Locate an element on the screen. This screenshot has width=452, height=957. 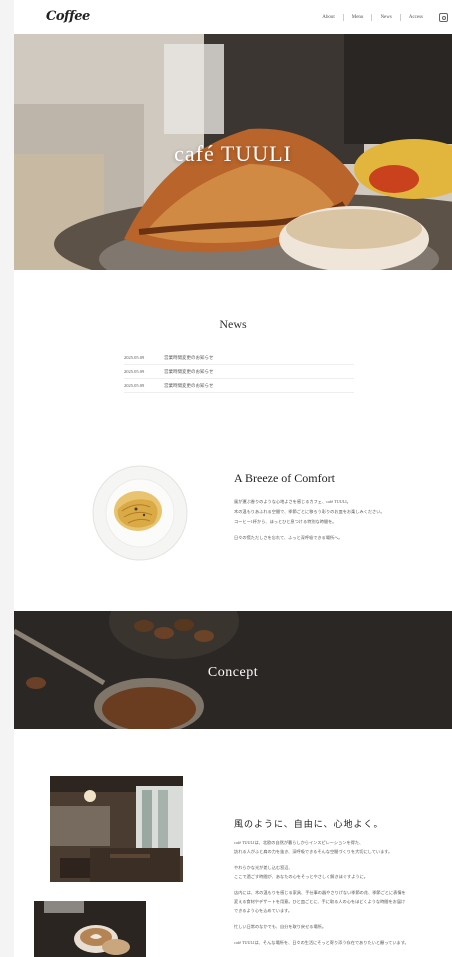
wind-line: 訪れる人がふと肩の力を抜き、深呼吸できるそんな空間づくりを大切にしています。 is located at coordinates (313, 851).